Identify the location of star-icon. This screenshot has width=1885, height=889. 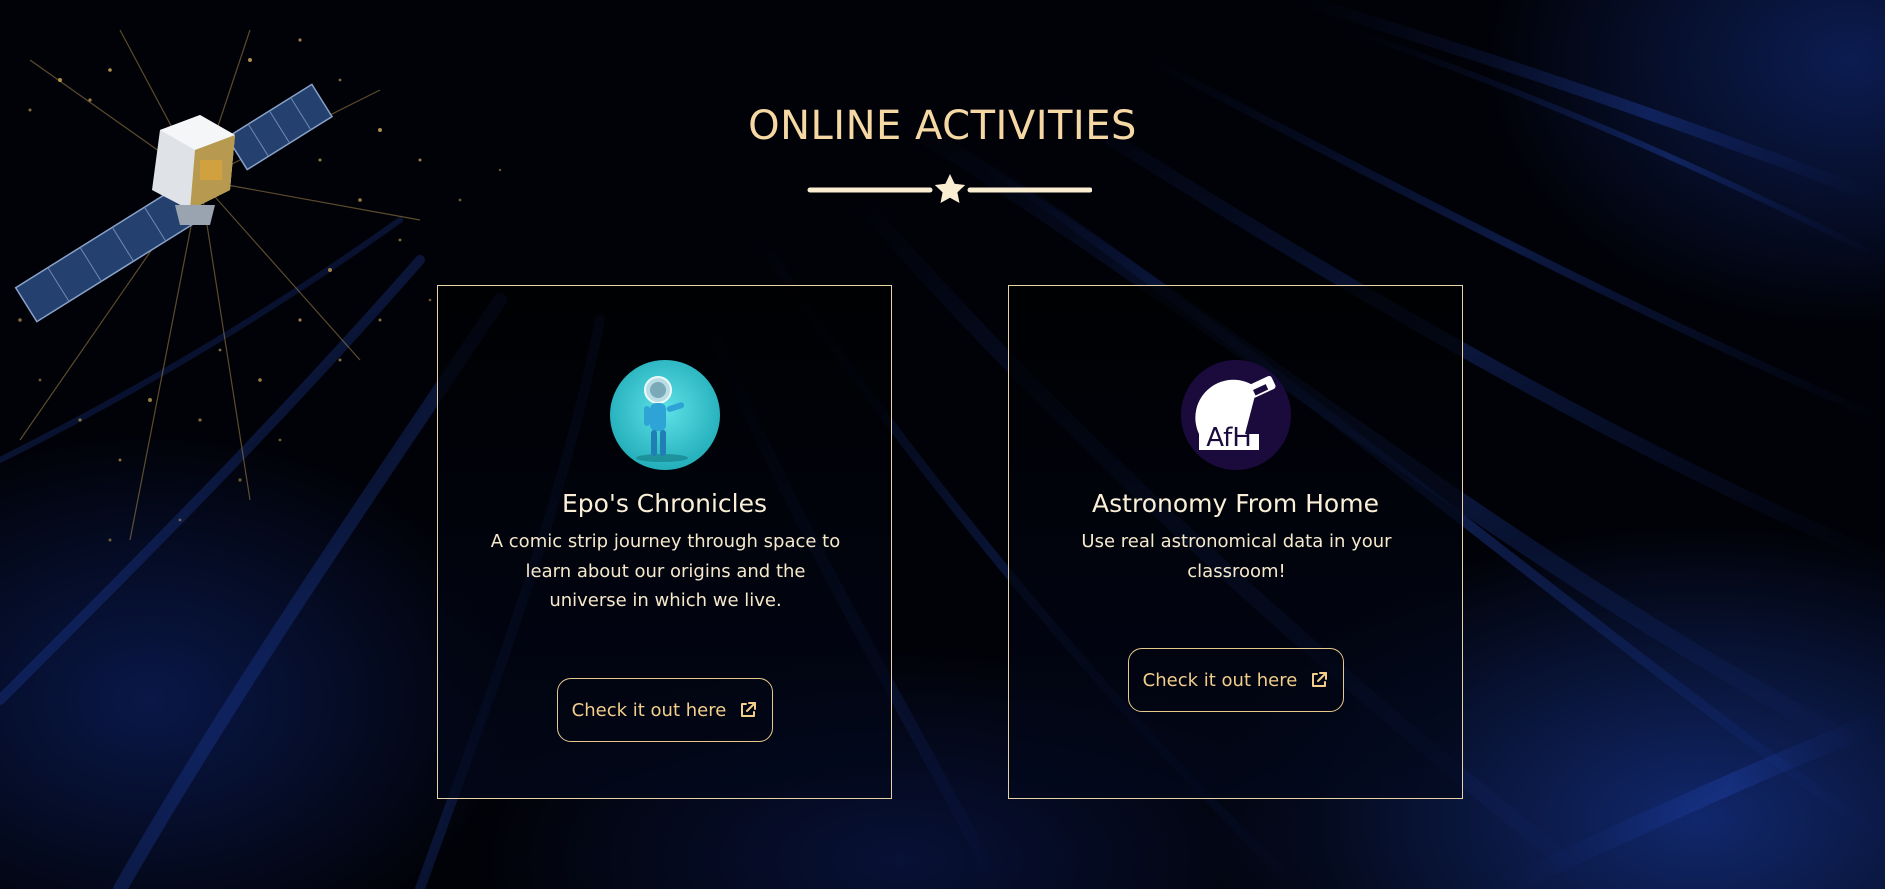
(950, 188).